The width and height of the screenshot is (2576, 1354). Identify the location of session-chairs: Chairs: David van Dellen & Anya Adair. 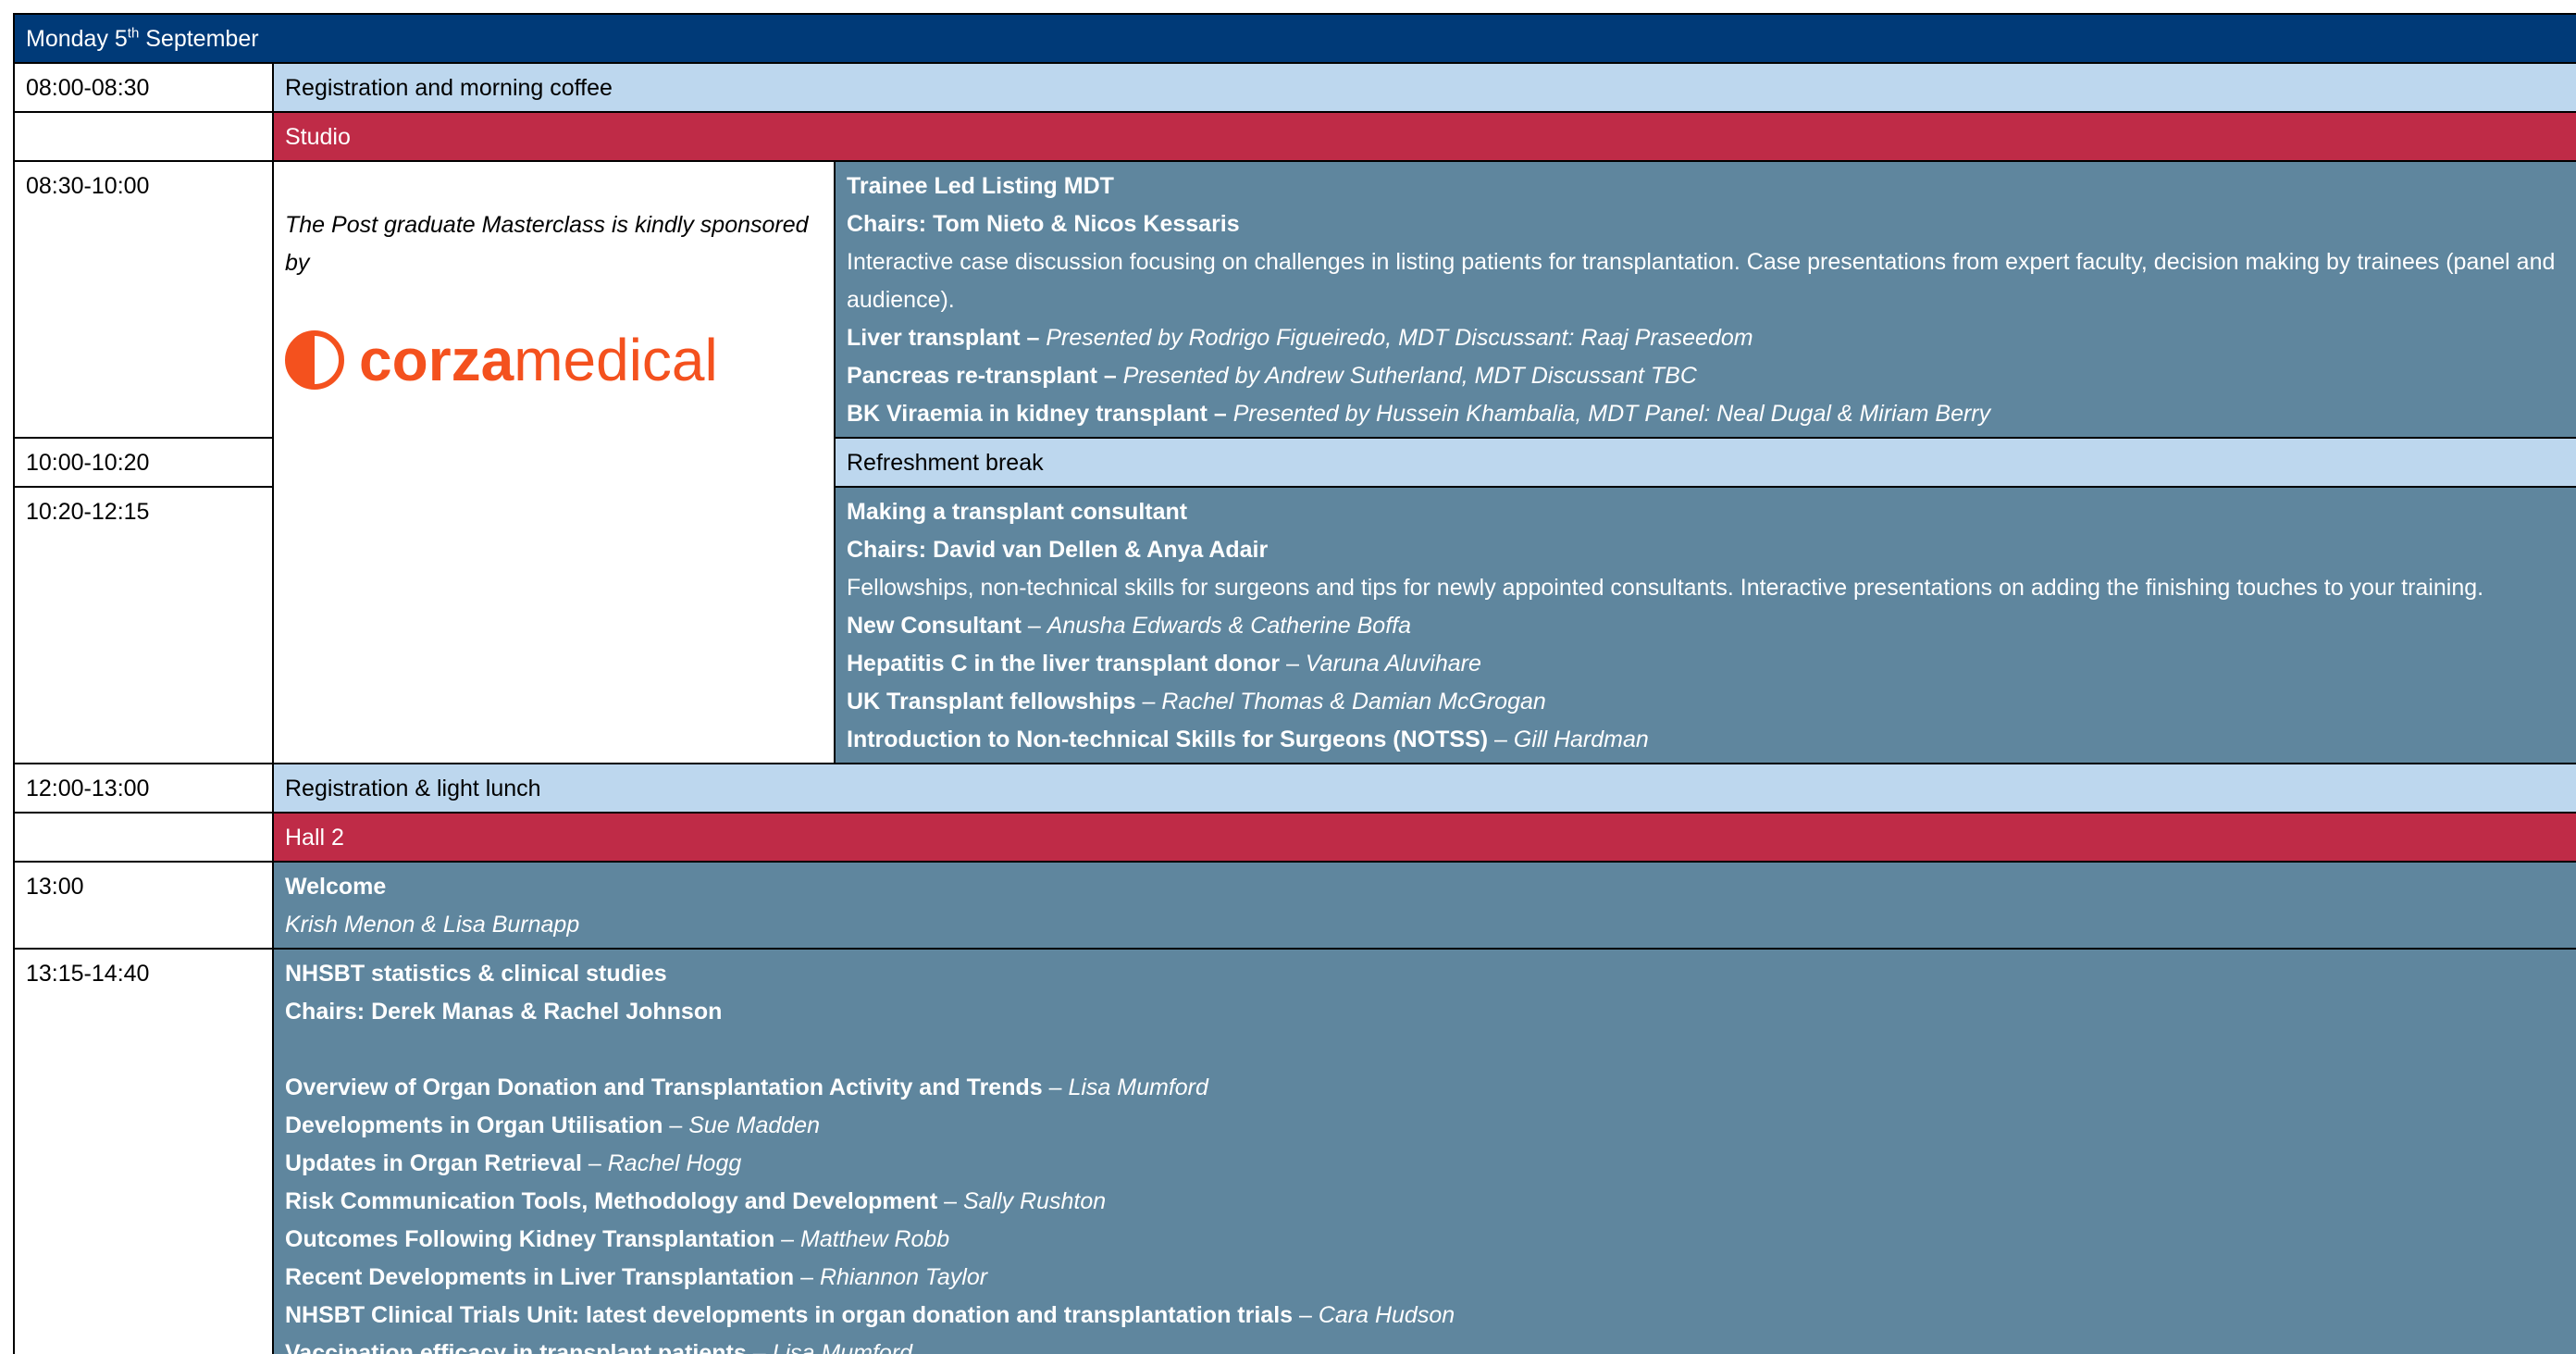
(1058, 550).